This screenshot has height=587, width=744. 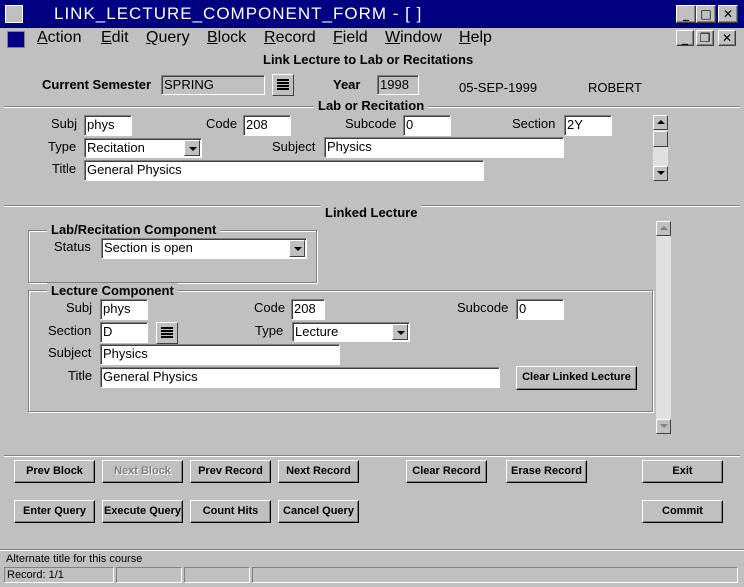 What do you see at coordinates (372, 456) in the screenshot?
I see `button-area-divider` at bounding box center [372, 456].